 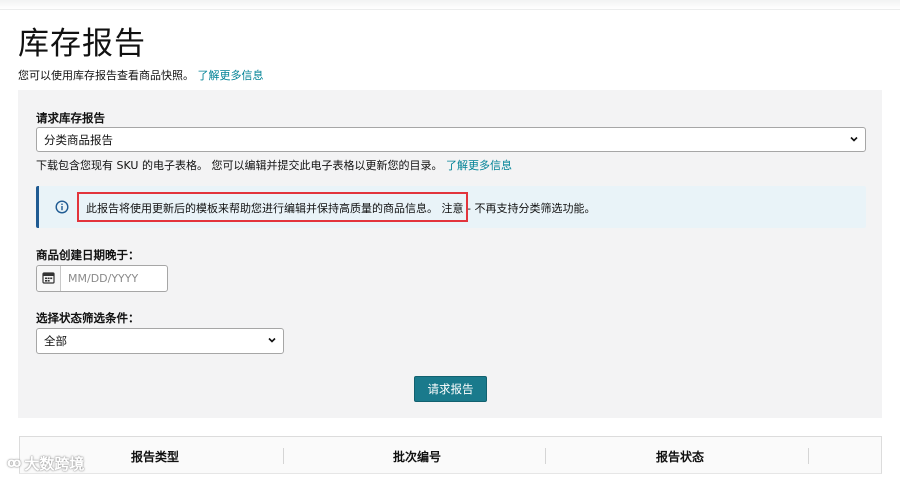 I want to click on intro-text: 您可以使用库存报告查看商品快照。 了解更多信息, so click(x=141, y=75).